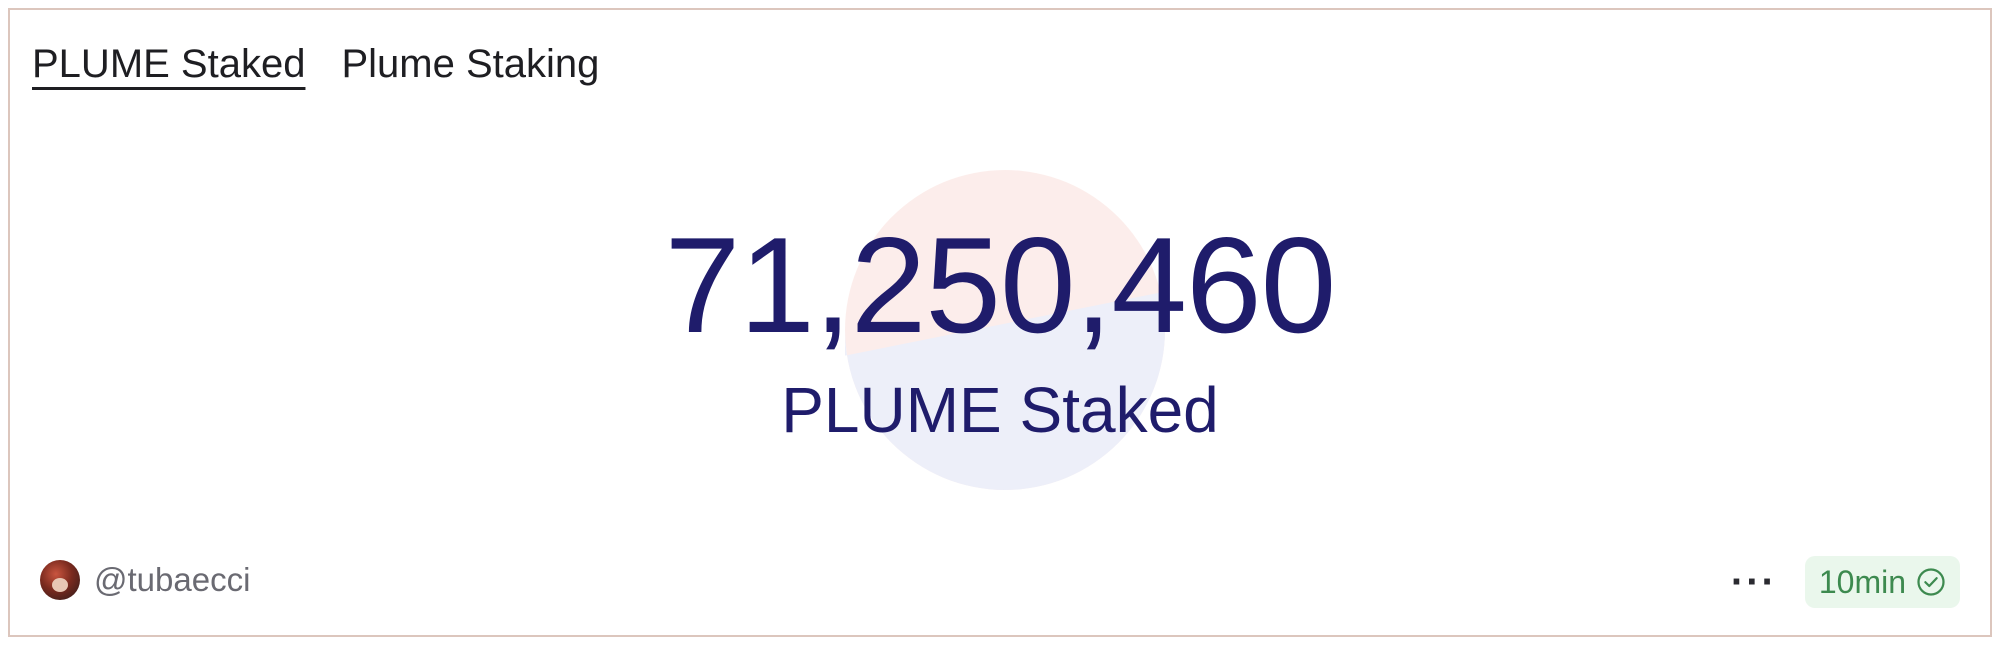  I want to click on refresh-status-badge: 10min, so click(1882, 582).